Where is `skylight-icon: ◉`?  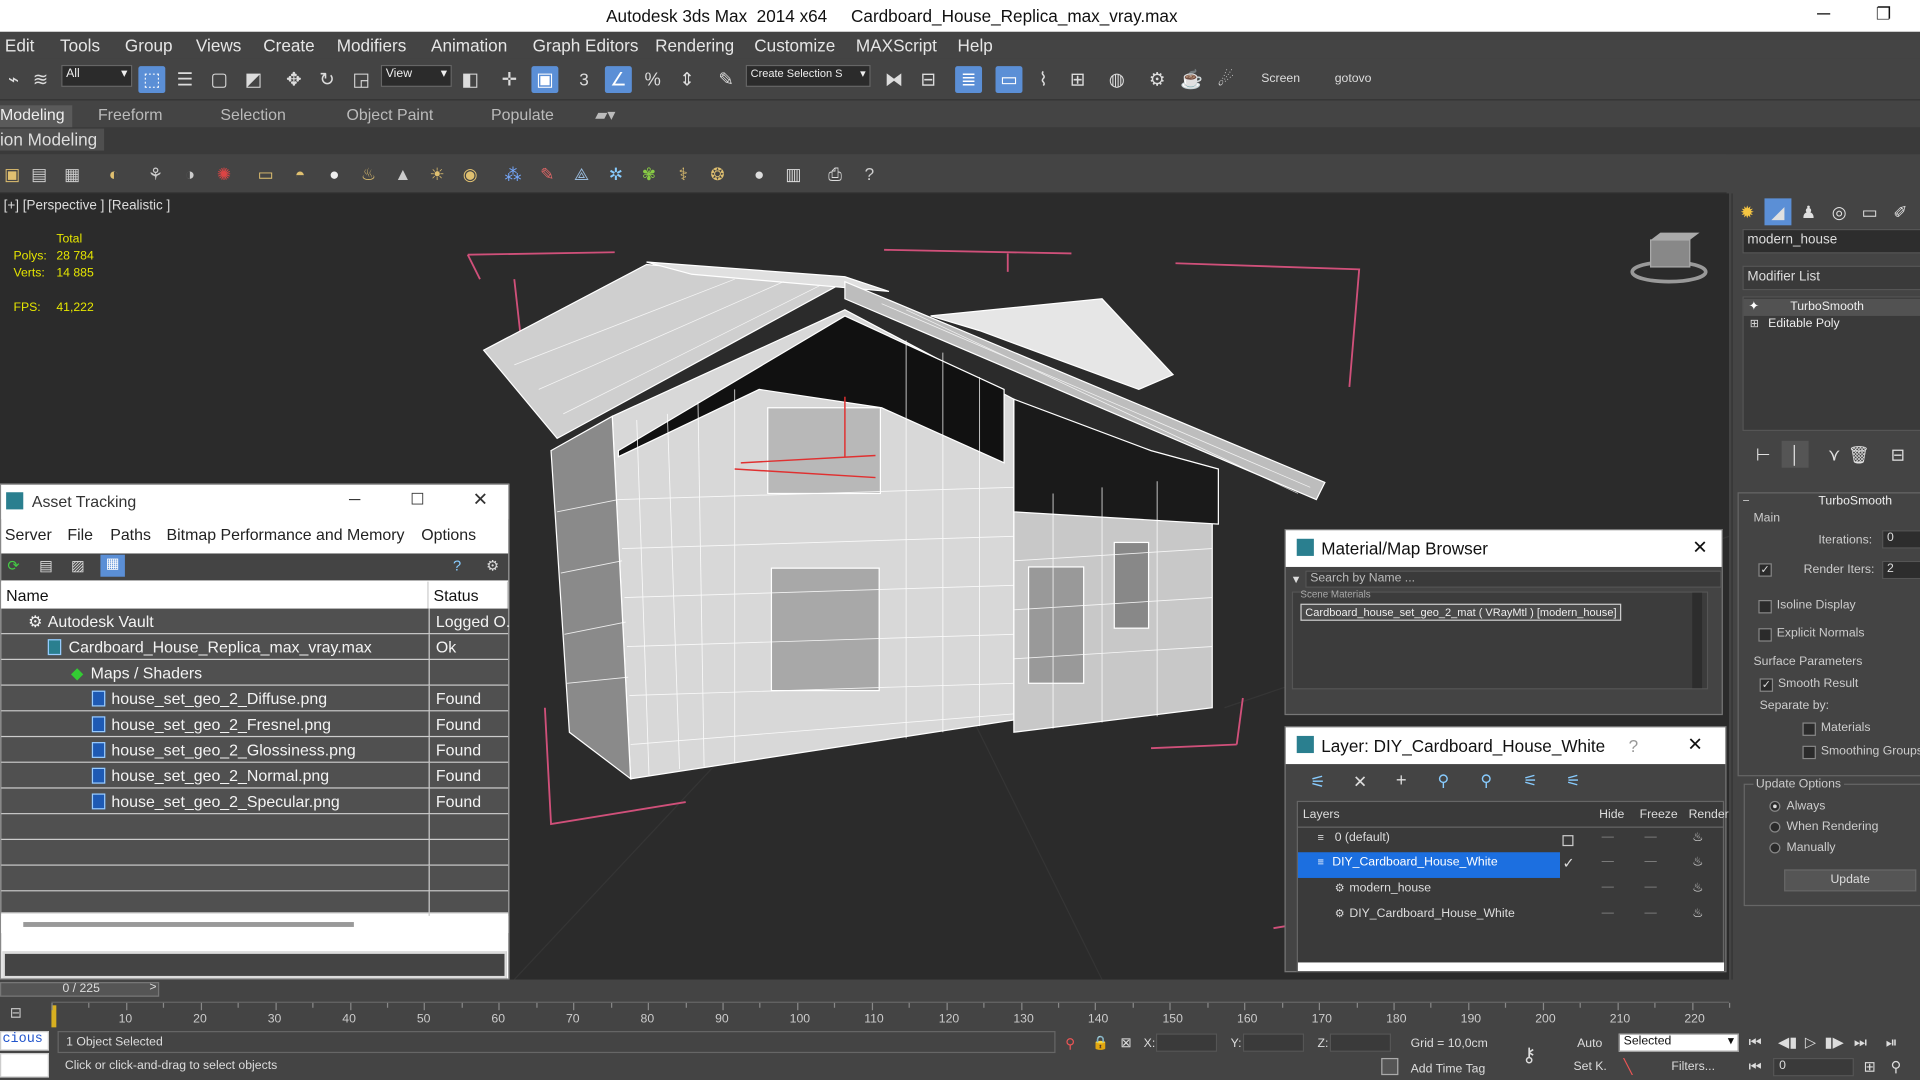
skylight-icon: ◉ is located at coordinates (470, 174).